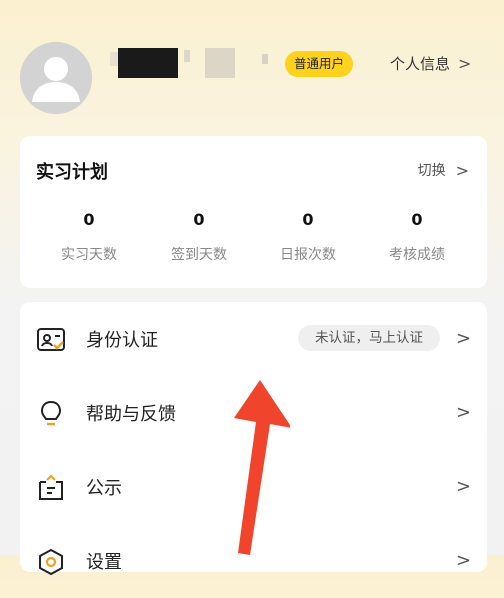 The height and width of the screenshot is (598, 504). Describe the element at coordinates (51, 413) in the screenshot. I see `lightbulb-icon` at that location.